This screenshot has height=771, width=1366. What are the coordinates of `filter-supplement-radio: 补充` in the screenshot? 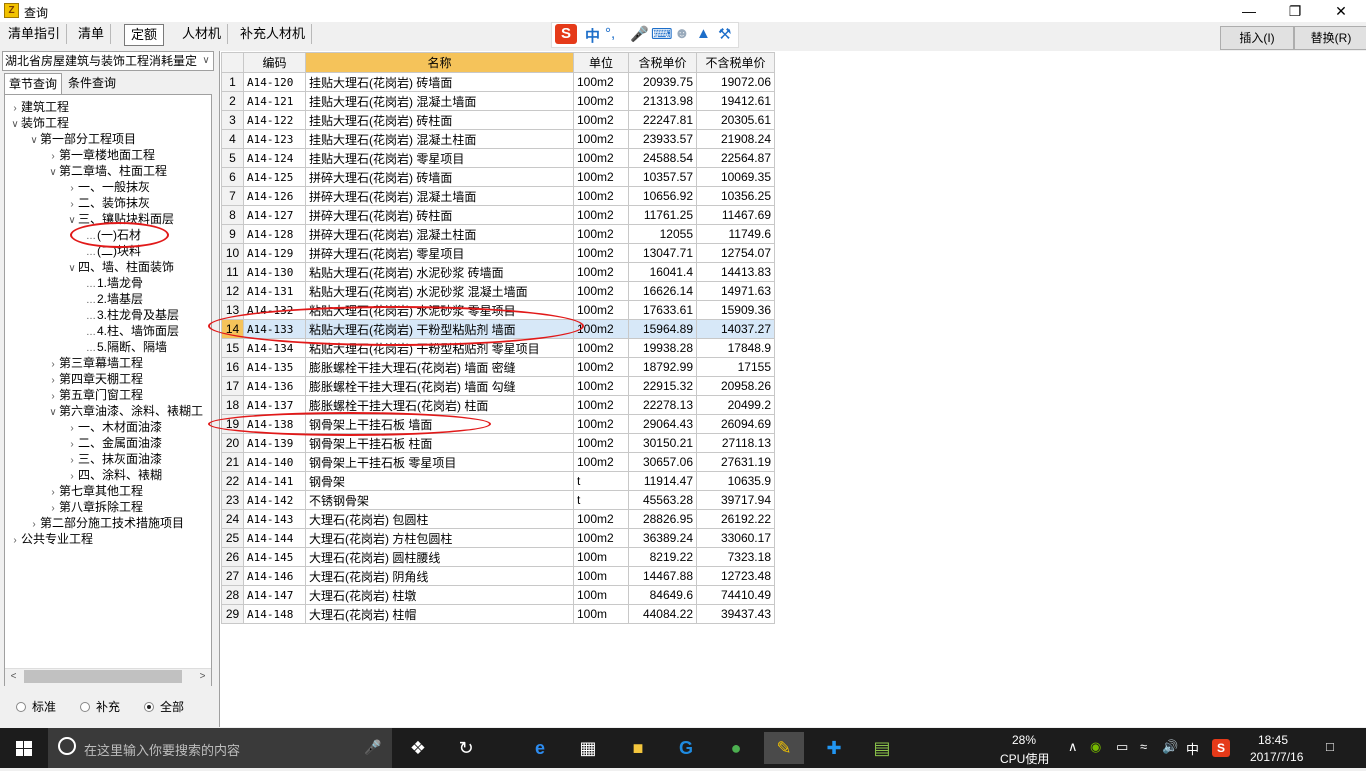 It's located at (100, 706).